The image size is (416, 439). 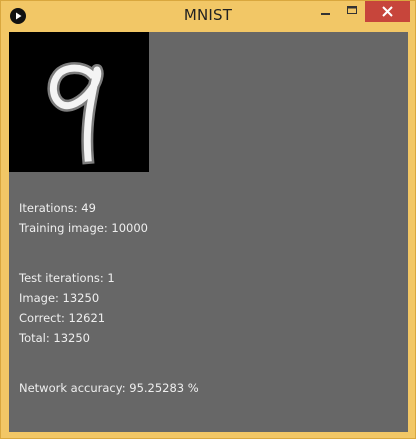 I want to click on test-iterations-label: Test iterations: 1, so click(x=67, y=278).